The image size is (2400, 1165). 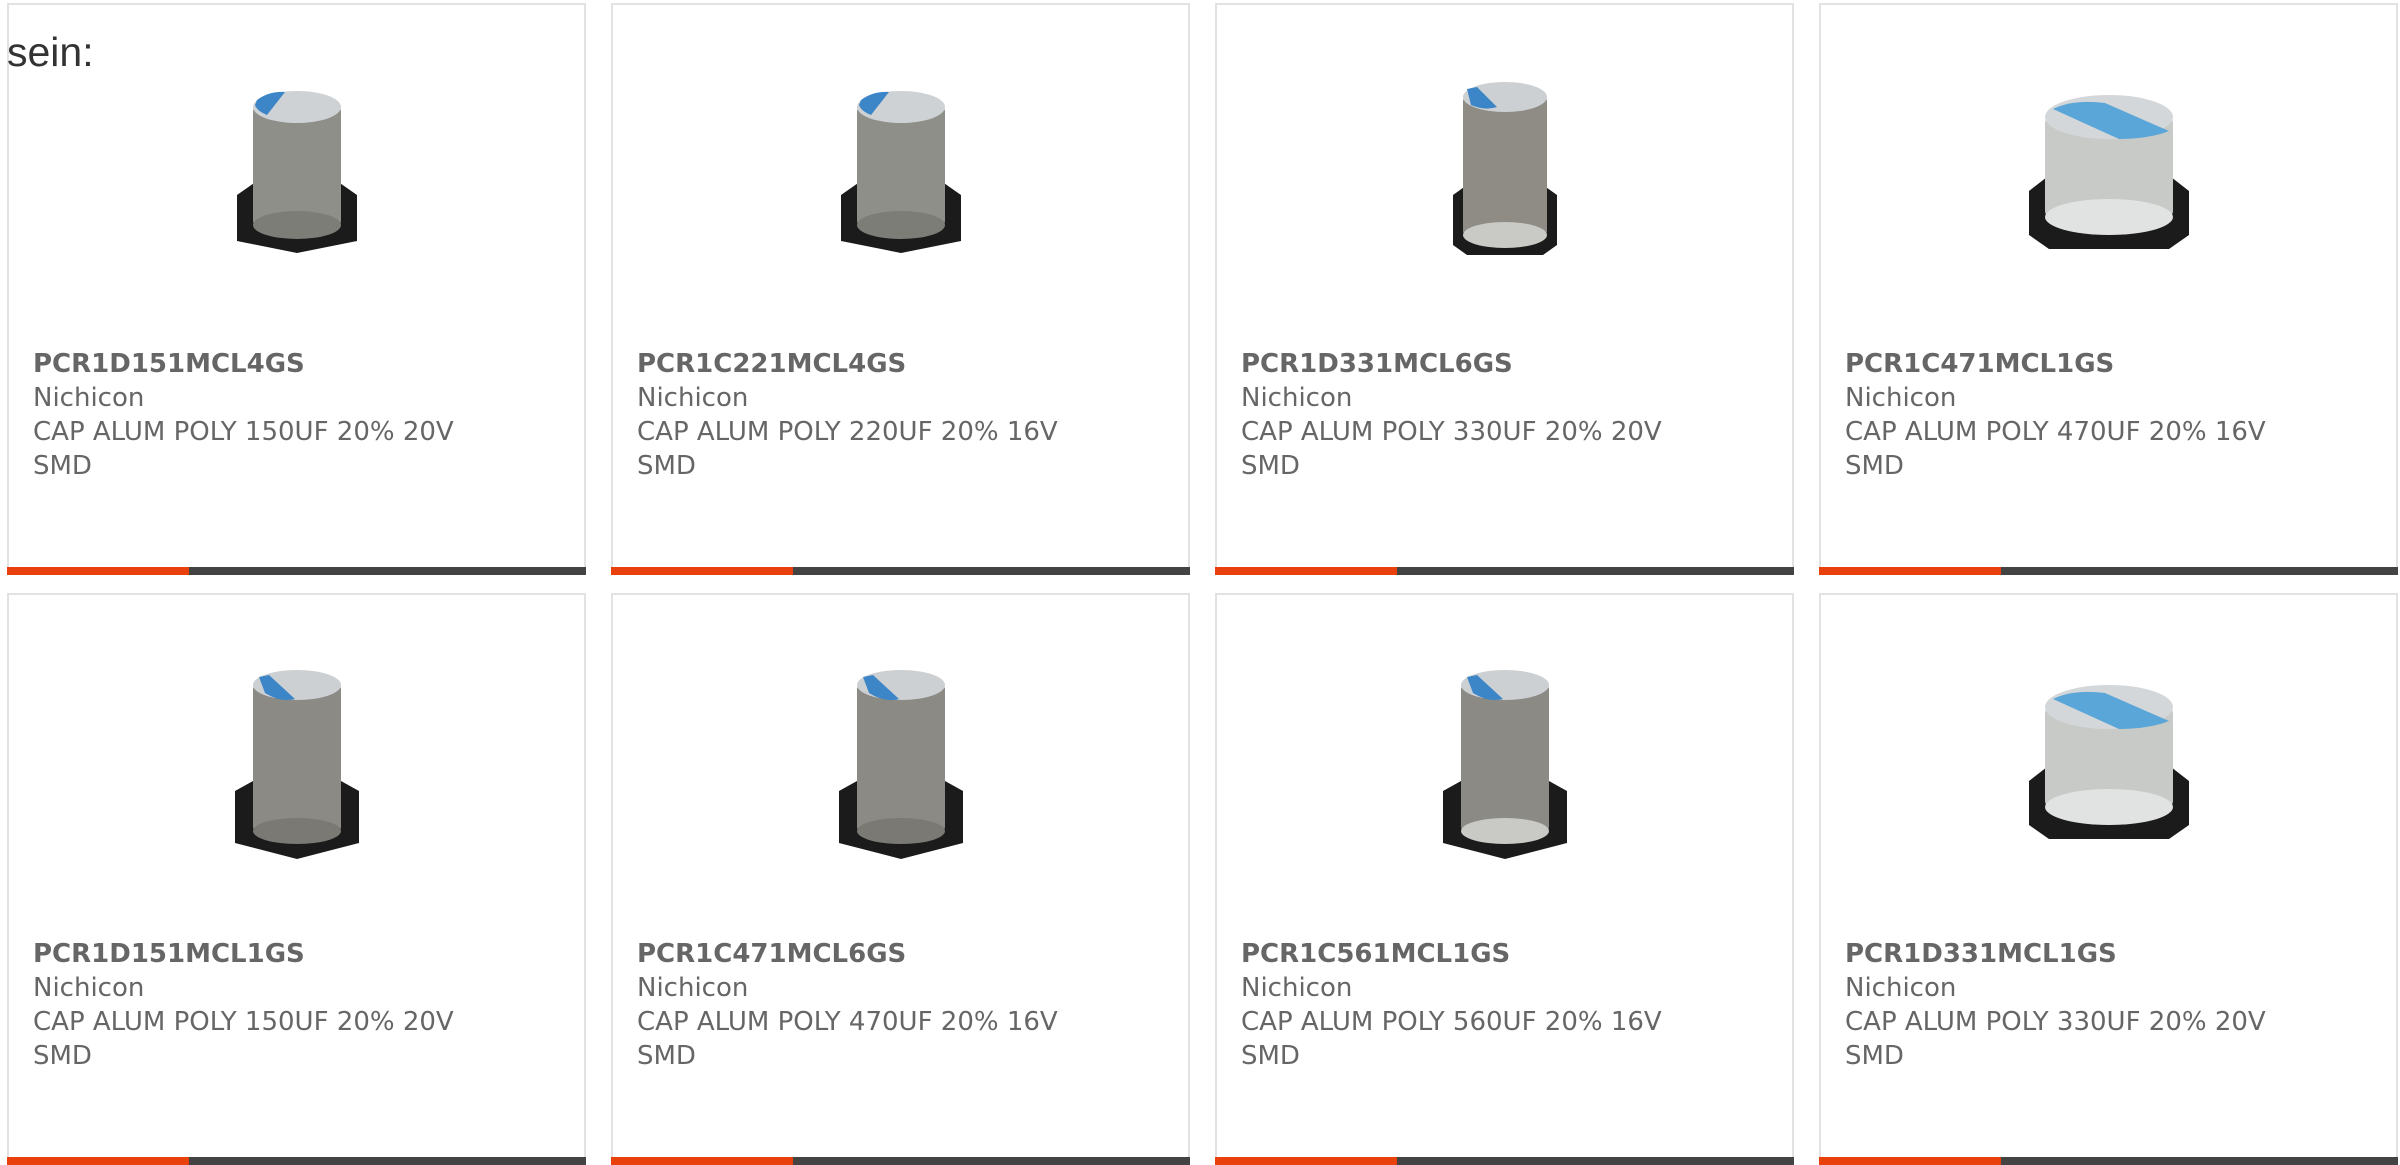 I want to click on description: CAP ALUM POLY 220UF 20% 16V, so click(x=847, y=432).